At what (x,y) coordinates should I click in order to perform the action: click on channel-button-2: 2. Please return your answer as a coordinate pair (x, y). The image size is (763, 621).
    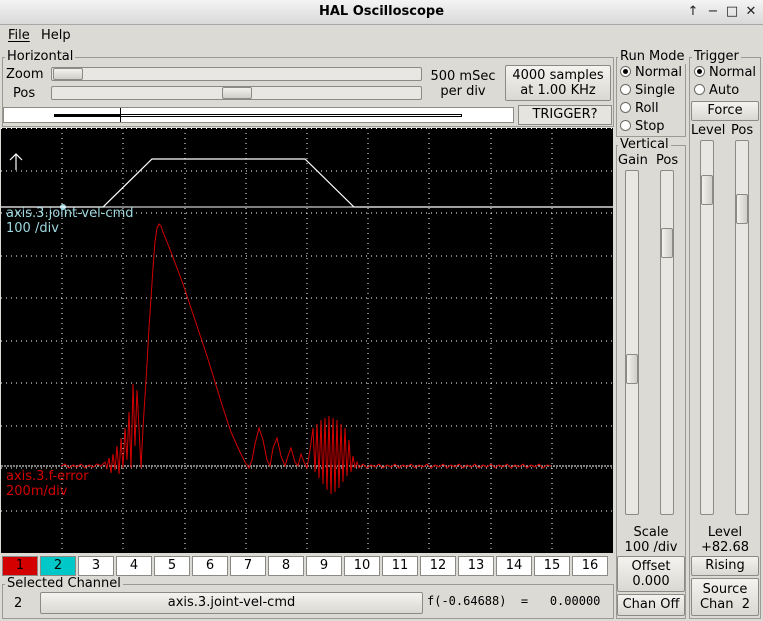
    Looking at the image, I should click on (58, 566).